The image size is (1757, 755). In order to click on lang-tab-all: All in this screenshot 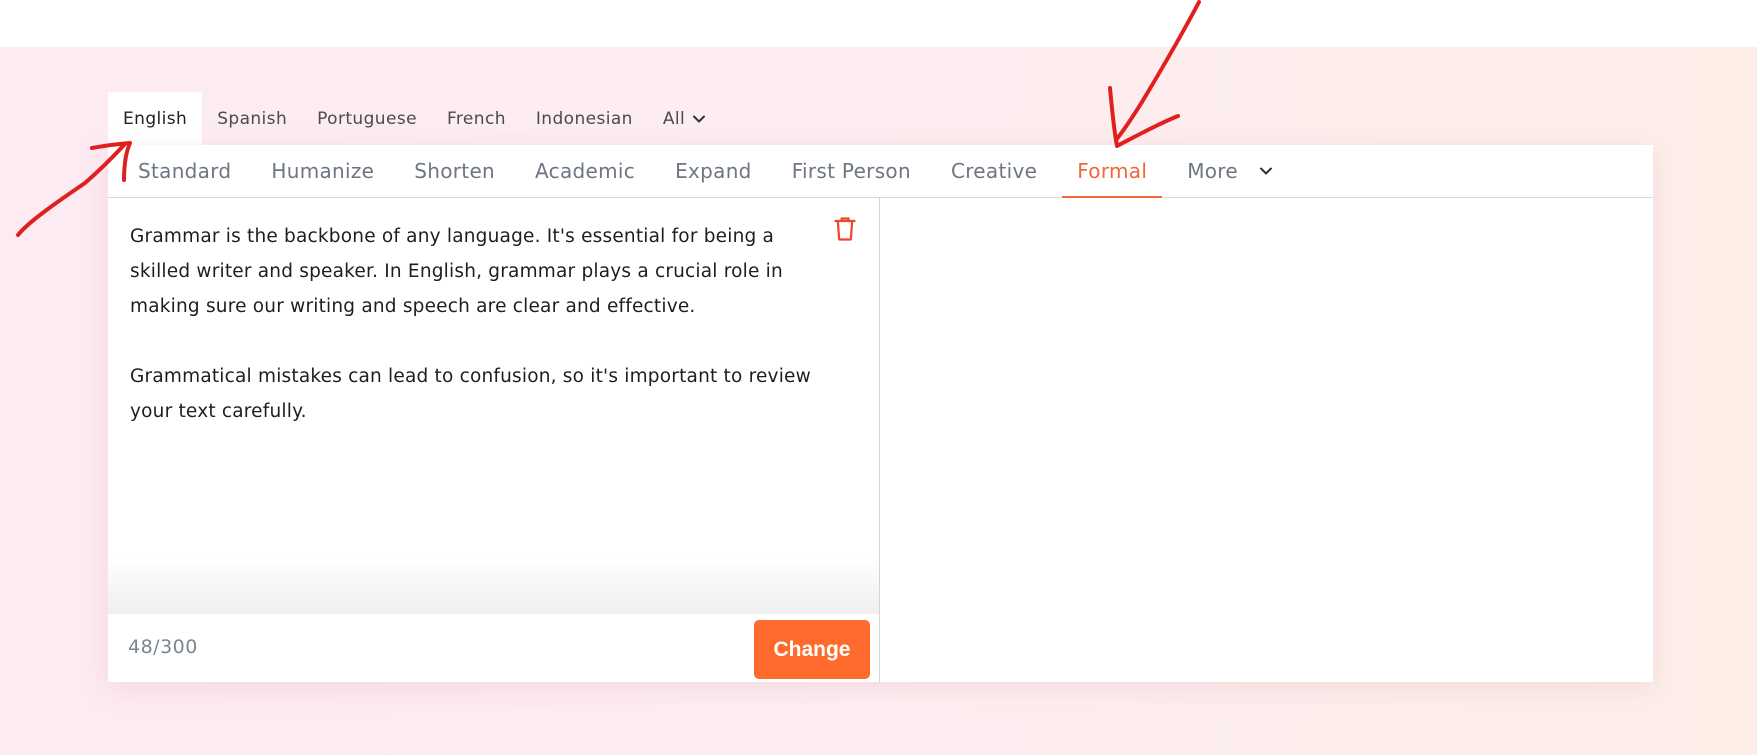, I will do `click(684, 118)`.